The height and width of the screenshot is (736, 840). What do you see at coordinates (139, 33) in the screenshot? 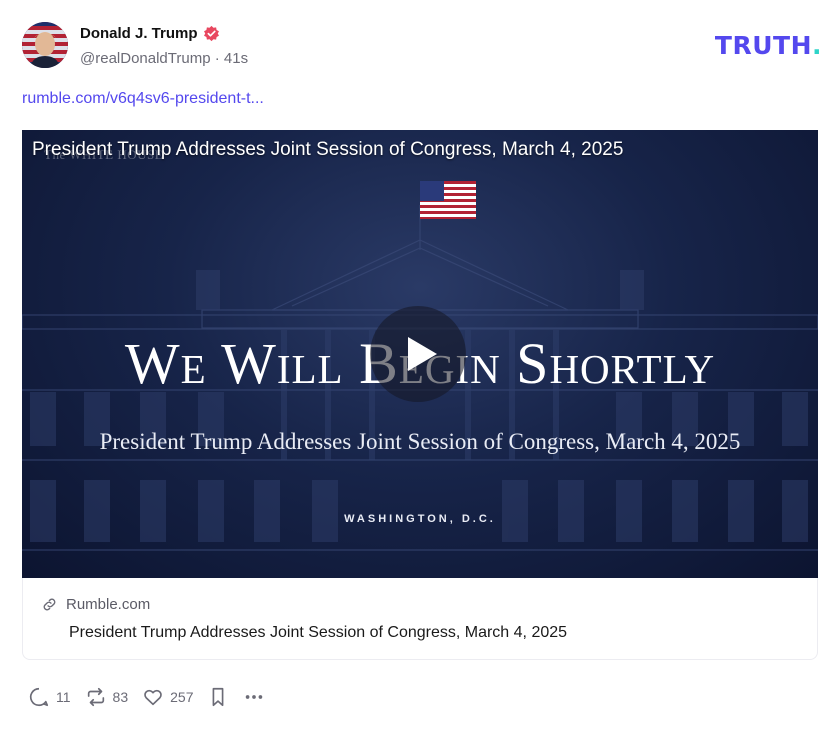
I see `display-name: Donald J. Trump` at bounding box center [139, 33].